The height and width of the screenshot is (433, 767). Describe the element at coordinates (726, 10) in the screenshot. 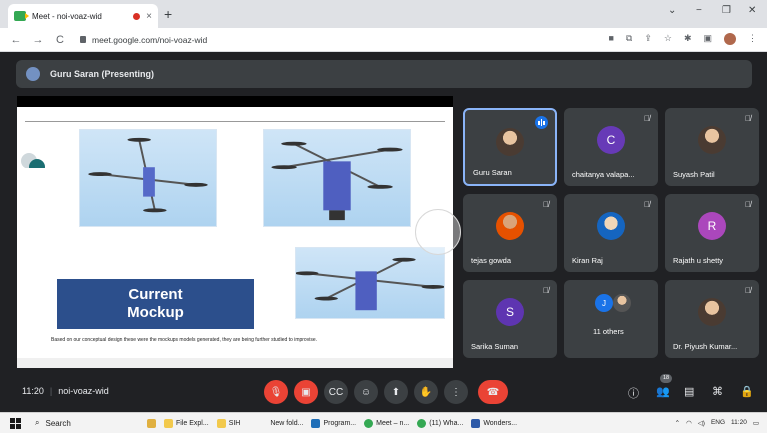

I see `maximize-button: ❐` at that location.